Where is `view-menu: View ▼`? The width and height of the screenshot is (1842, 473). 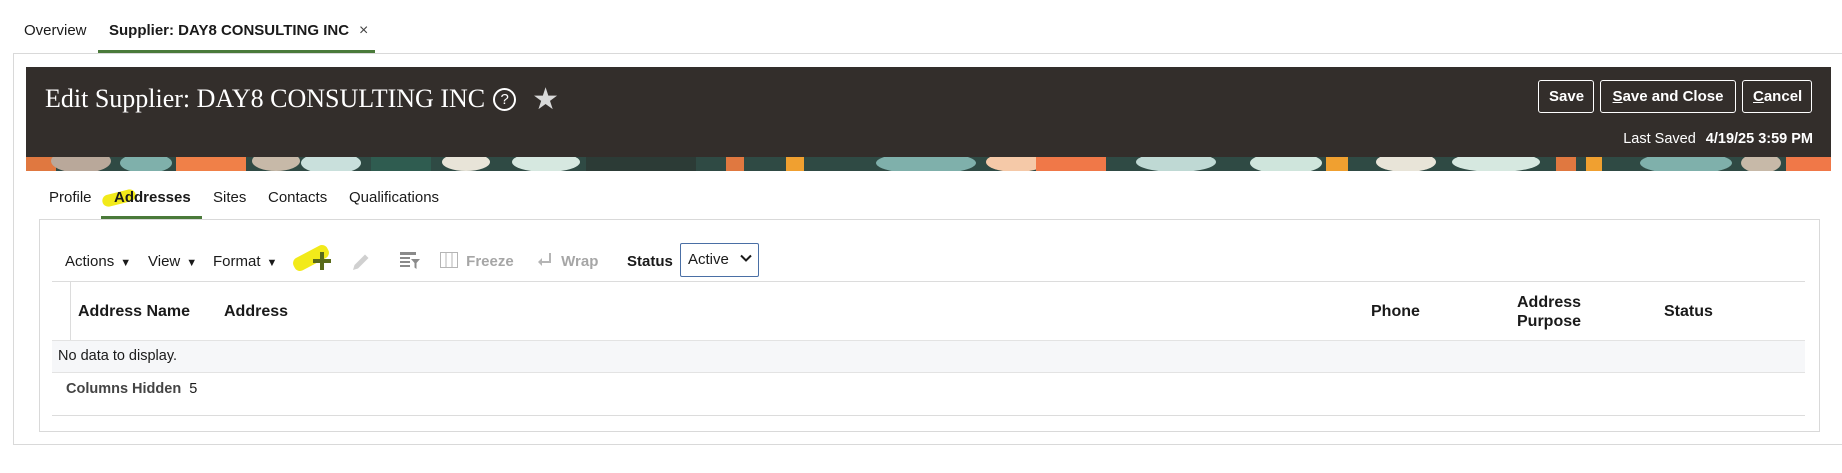
view-menu: View ▼ is located at coordinates (172, 261).